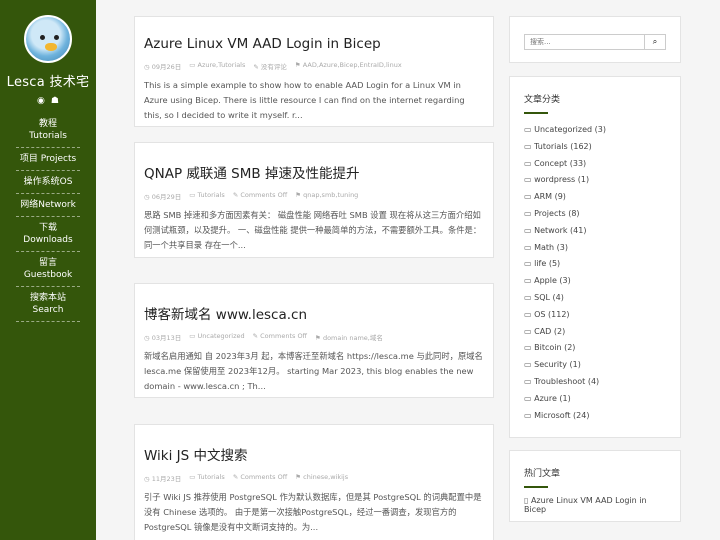  What do you see at coordinates (163, 478) in the screenshot?
I see `post-date: 11月23日` at bounding box center [163, 478].